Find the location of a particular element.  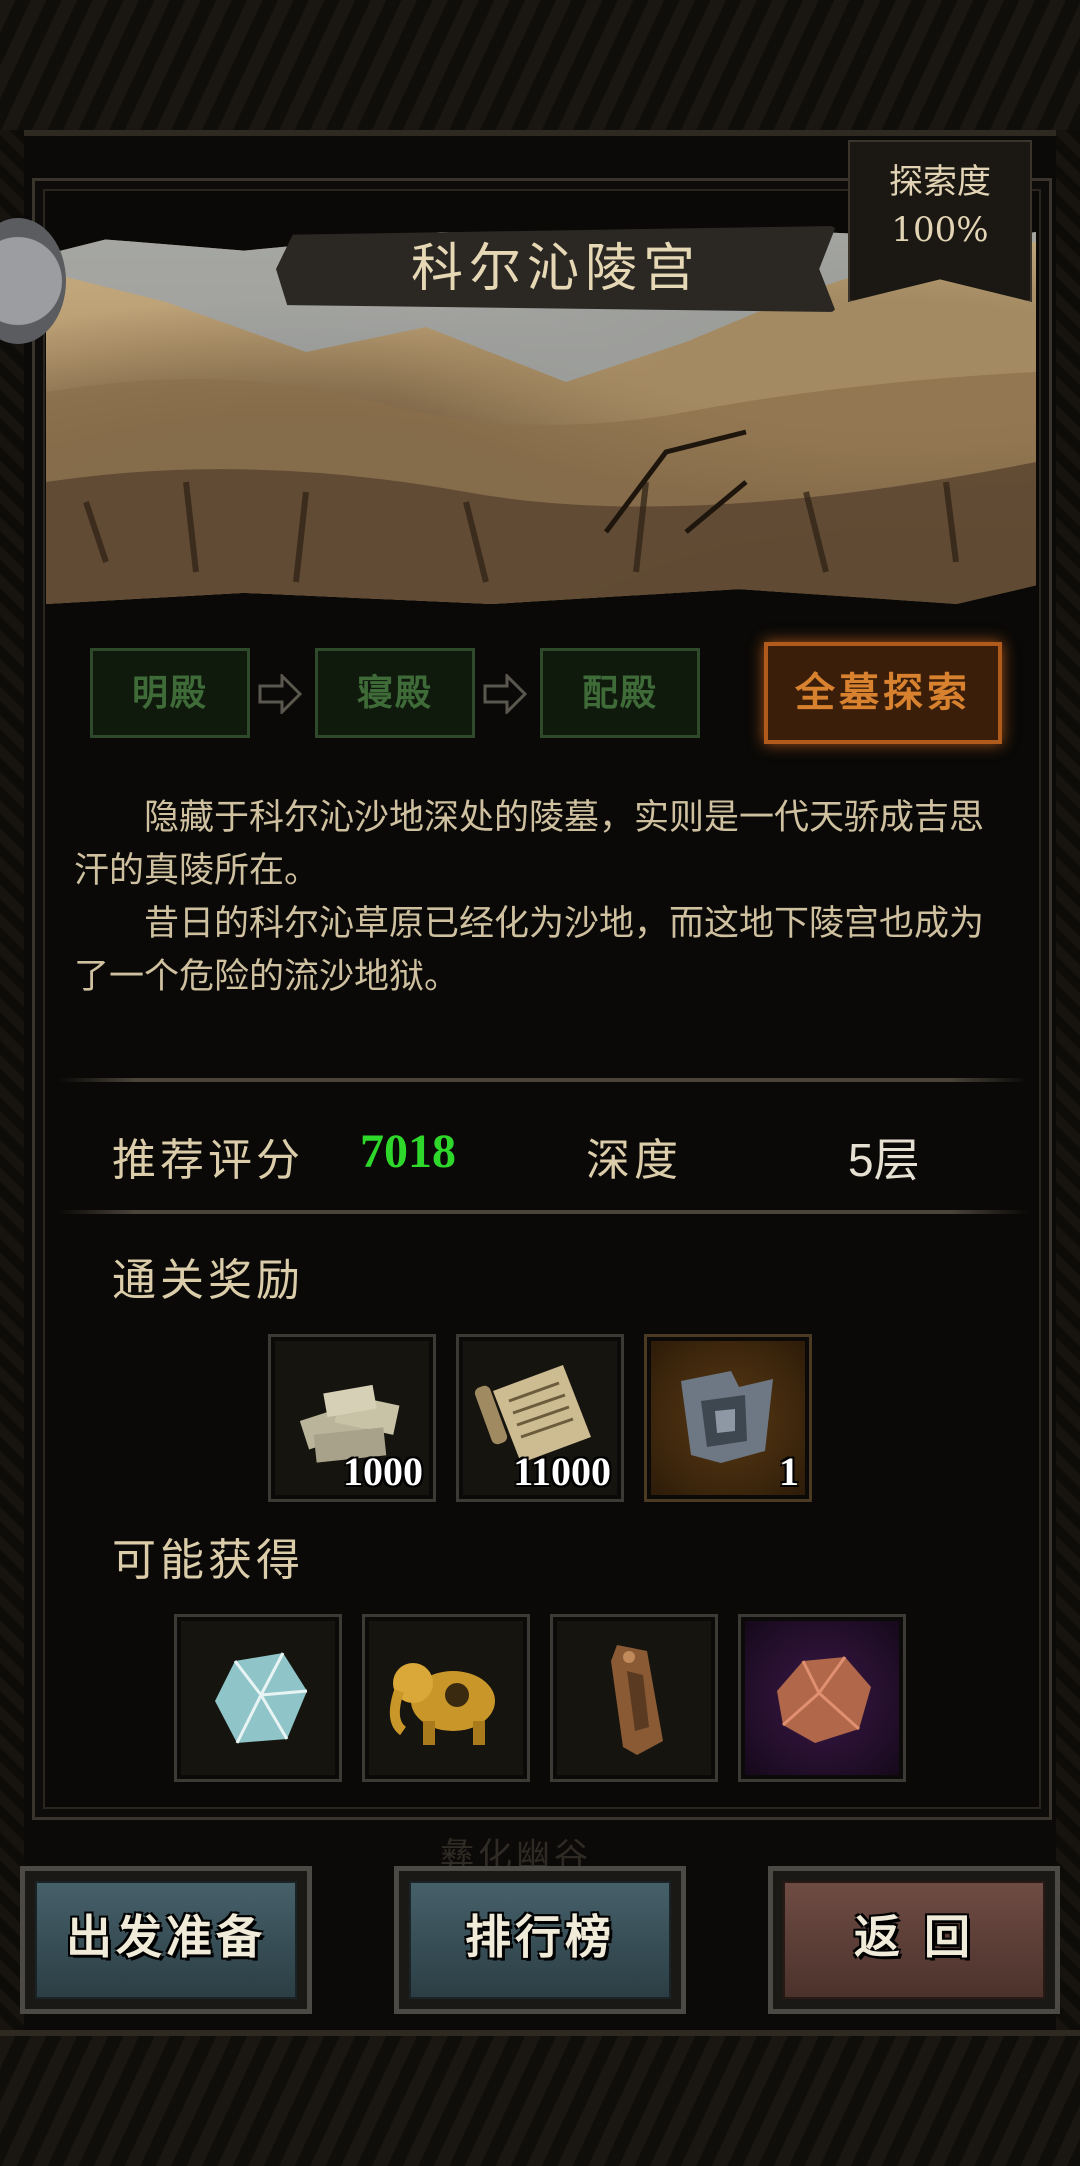

reward-quantity: 1000 is located at coordinates (383, 1471).